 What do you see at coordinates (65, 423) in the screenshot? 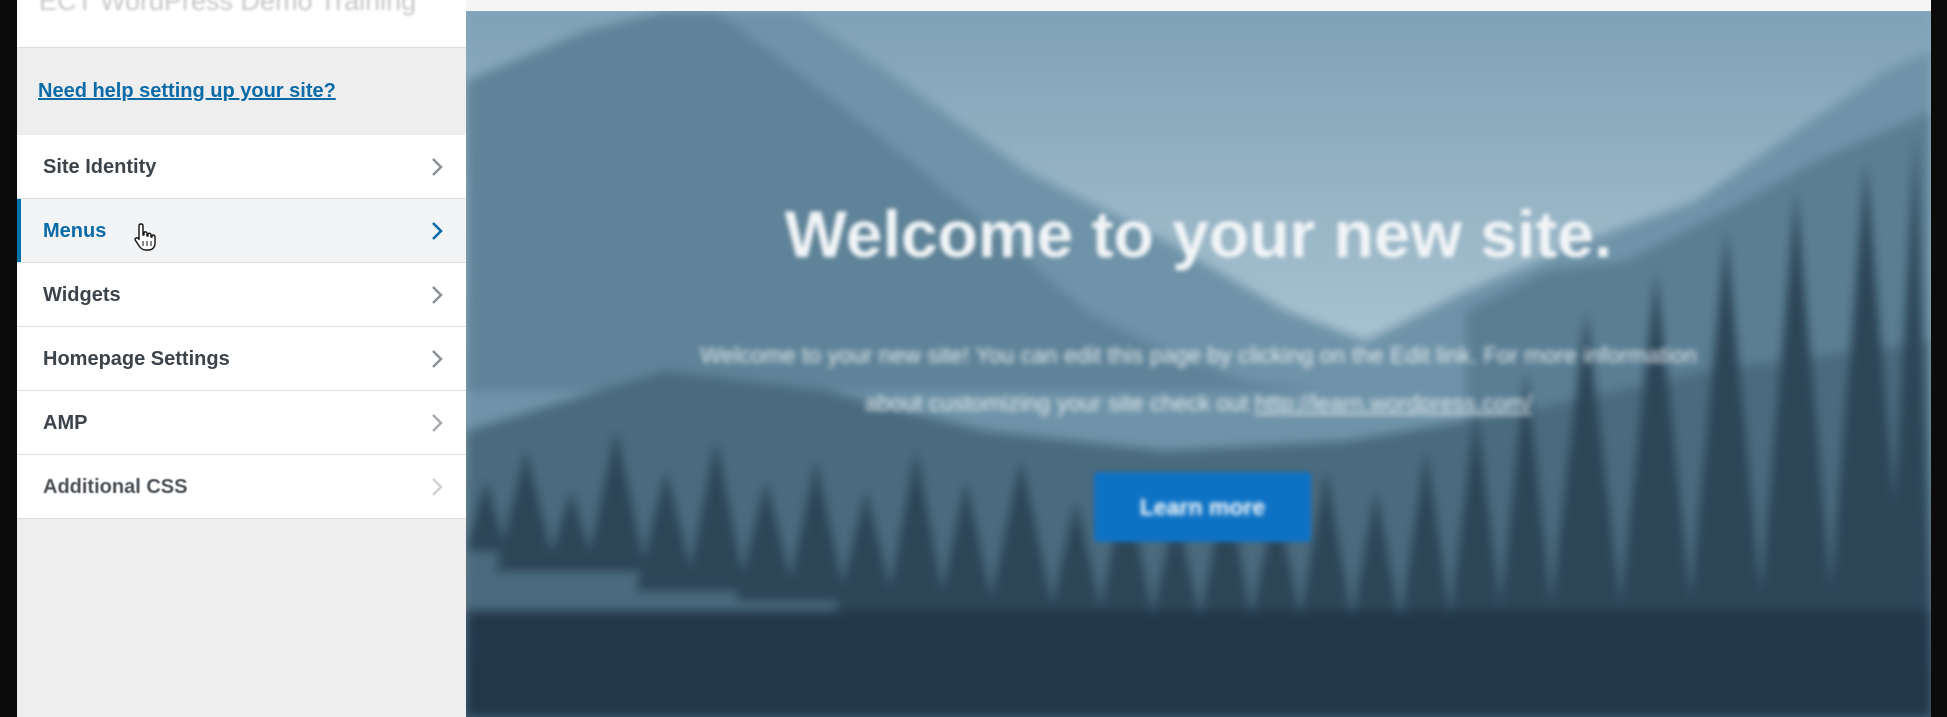
I see `menu-item-label: AMP` at bounding box center [65, 423].